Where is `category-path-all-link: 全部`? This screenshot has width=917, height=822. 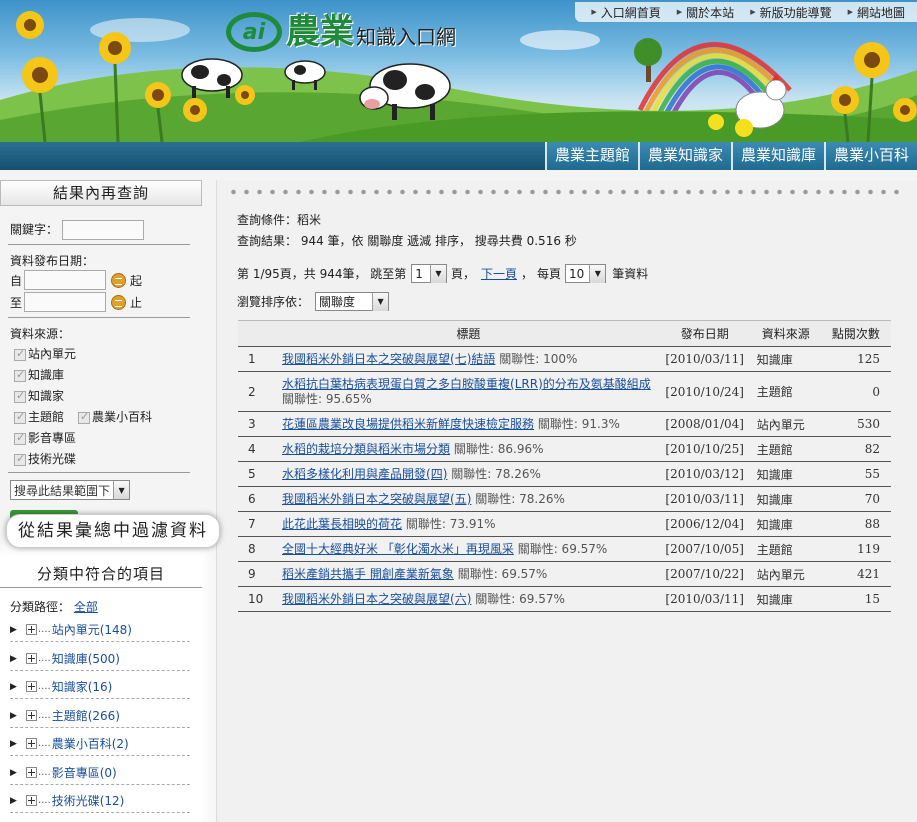 category-path-all-link: 全部 is located at coordinates (86, 607).